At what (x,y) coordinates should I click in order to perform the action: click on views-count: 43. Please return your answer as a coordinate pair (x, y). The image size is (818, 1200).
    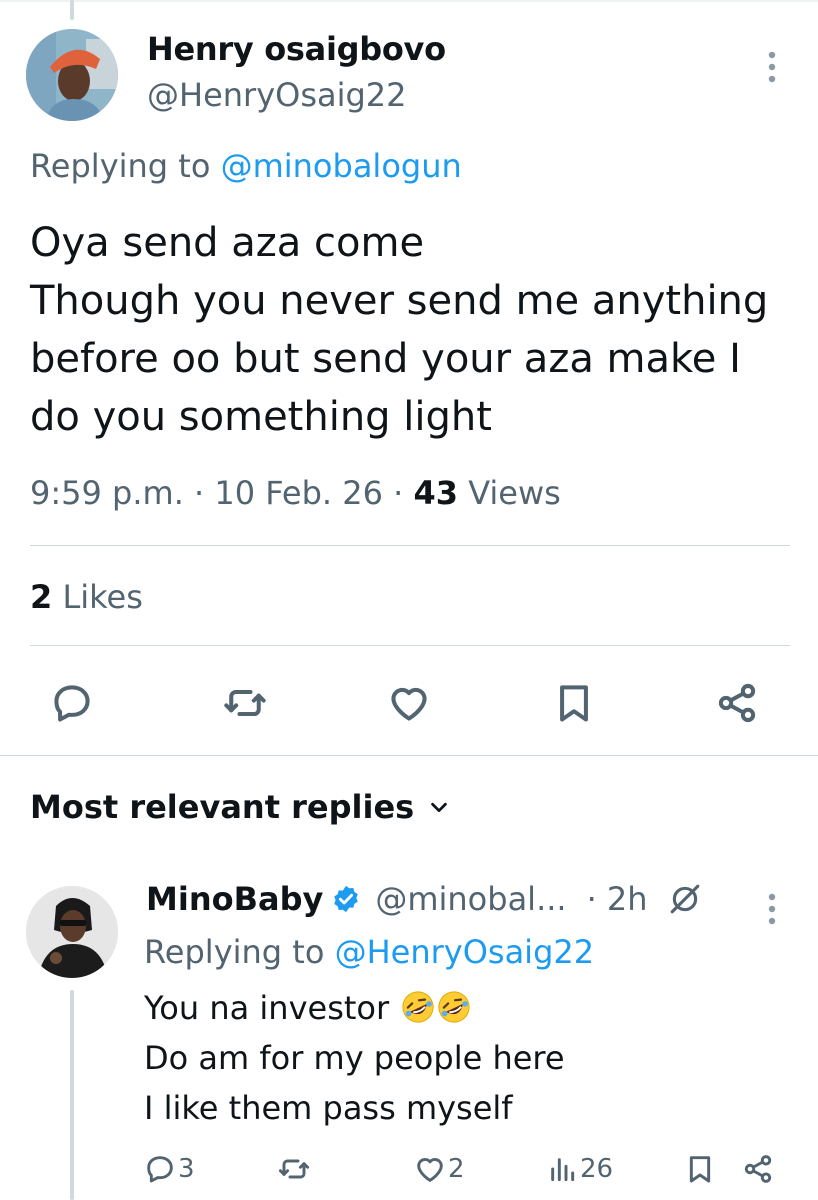
    Looking at the image, I should click on (436, 493).